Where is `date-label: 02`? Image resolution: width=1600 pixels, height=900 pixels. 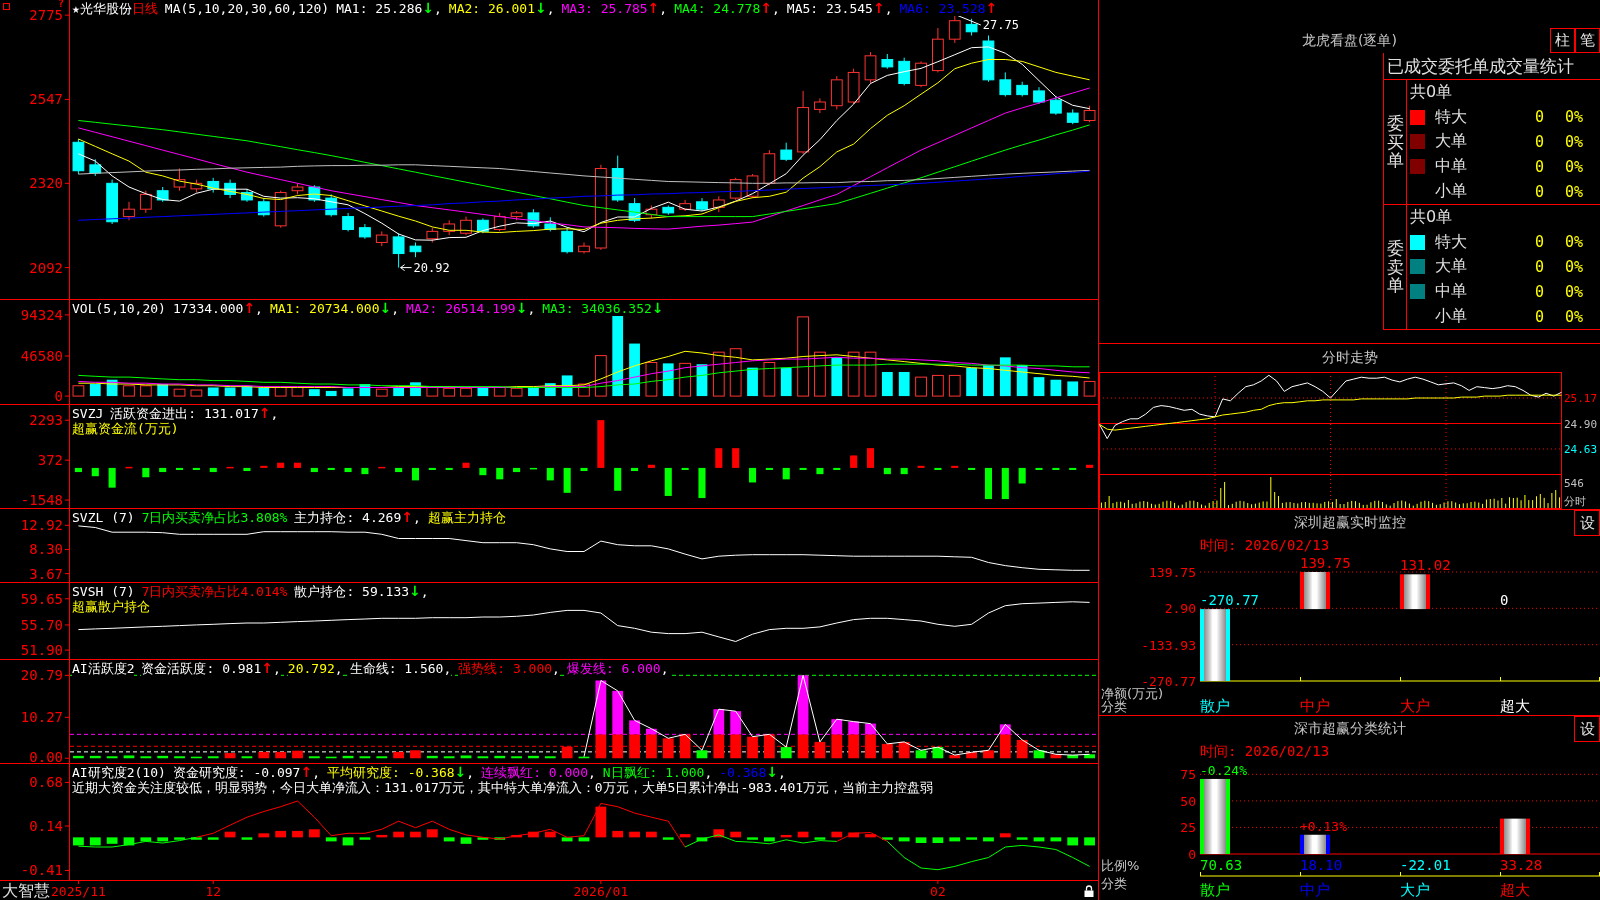 date-label: 02 is located at coordinates (938, 891).